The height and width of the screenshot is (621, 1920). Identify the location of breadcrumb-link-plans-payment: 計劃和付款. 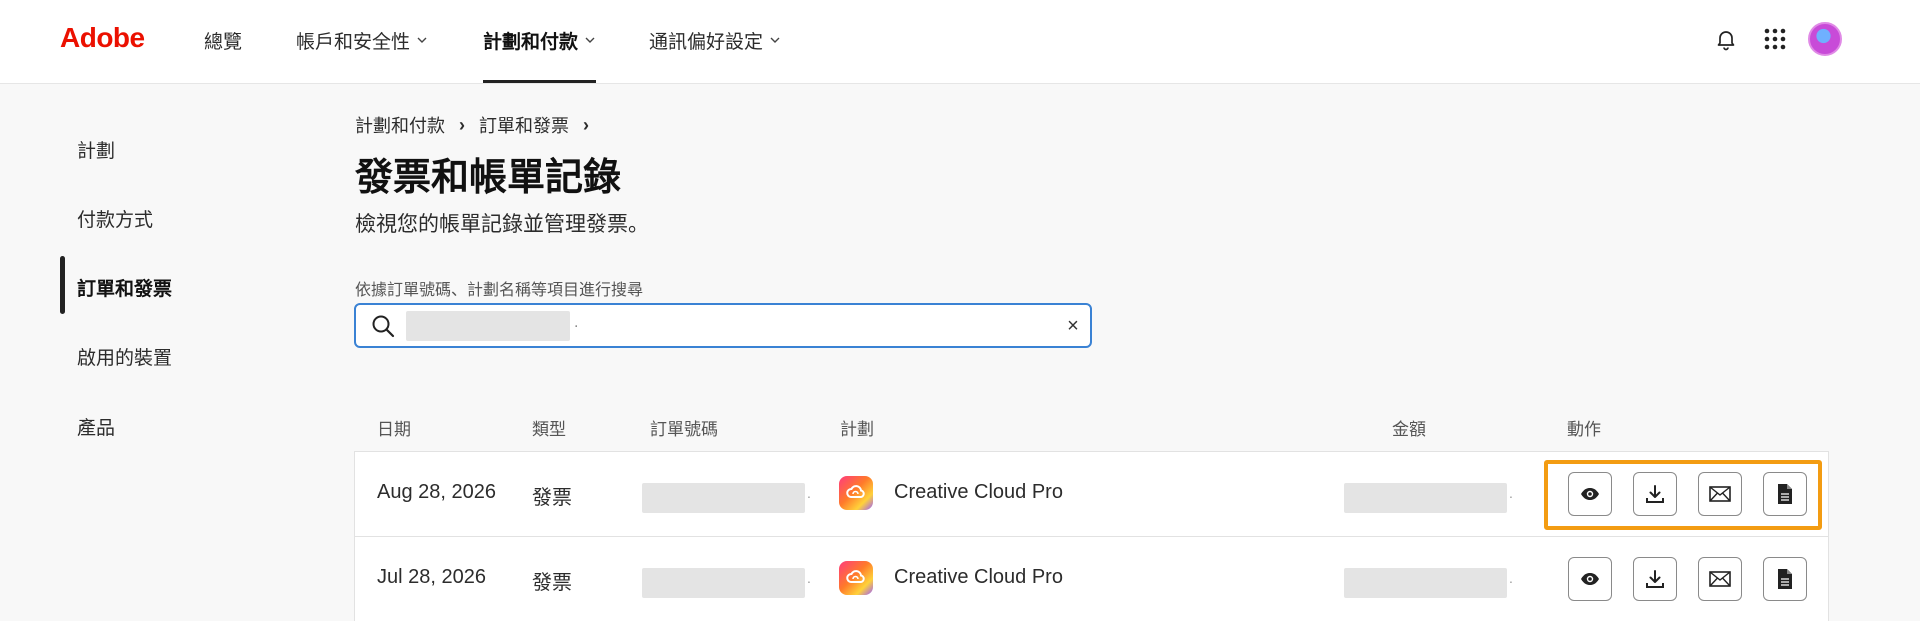
(400, 125).